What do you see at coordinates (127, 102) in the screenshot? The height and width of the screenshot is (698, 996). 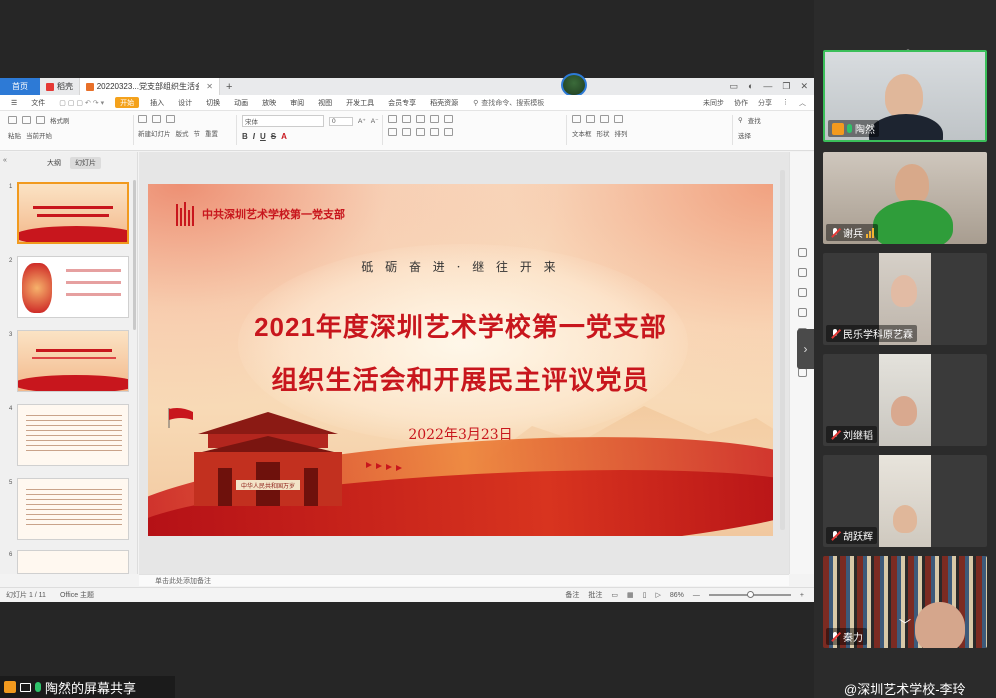 I see `menu-home: 开始` at bounding box center [127, 102].